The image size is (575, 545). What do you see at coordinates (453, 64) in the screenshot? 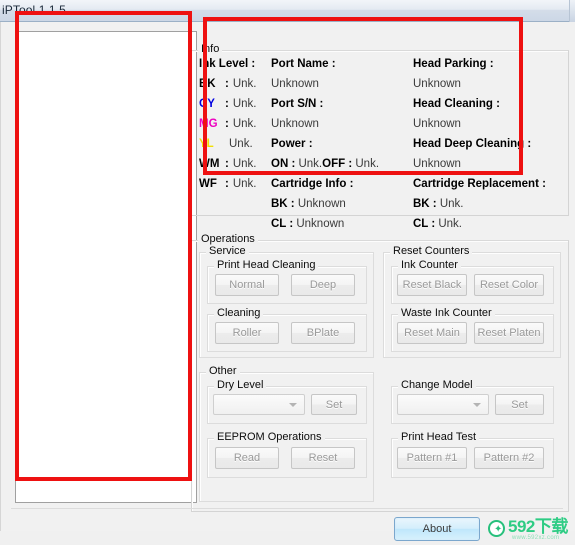
I see `head-parking-label: Head Parking :` at bounding box center [453, 64].